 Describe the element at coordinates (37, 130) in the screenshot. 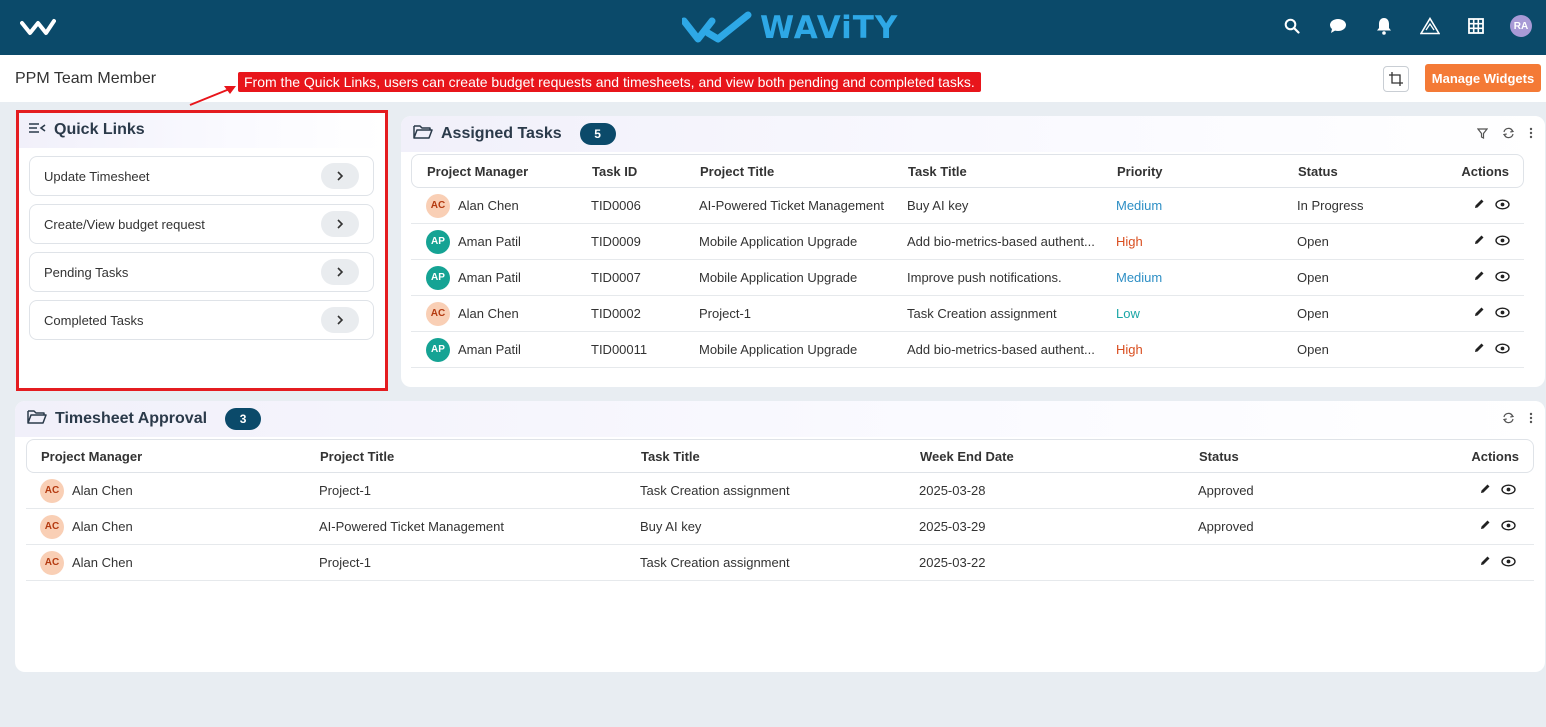

I see `collapse-menu-icon` at that location.